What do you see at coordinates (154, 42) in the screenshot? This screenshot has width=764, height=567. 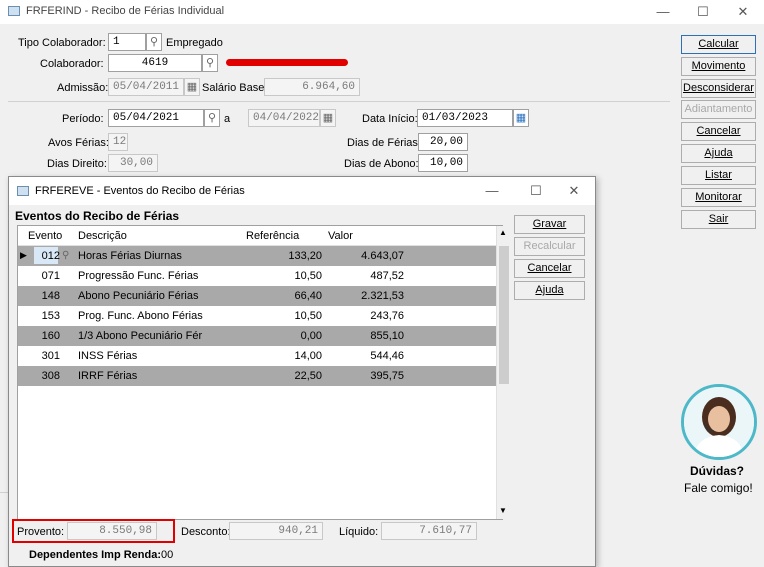 I see `tipo-search-icon: ⚲` at bounding box center [154, 42].